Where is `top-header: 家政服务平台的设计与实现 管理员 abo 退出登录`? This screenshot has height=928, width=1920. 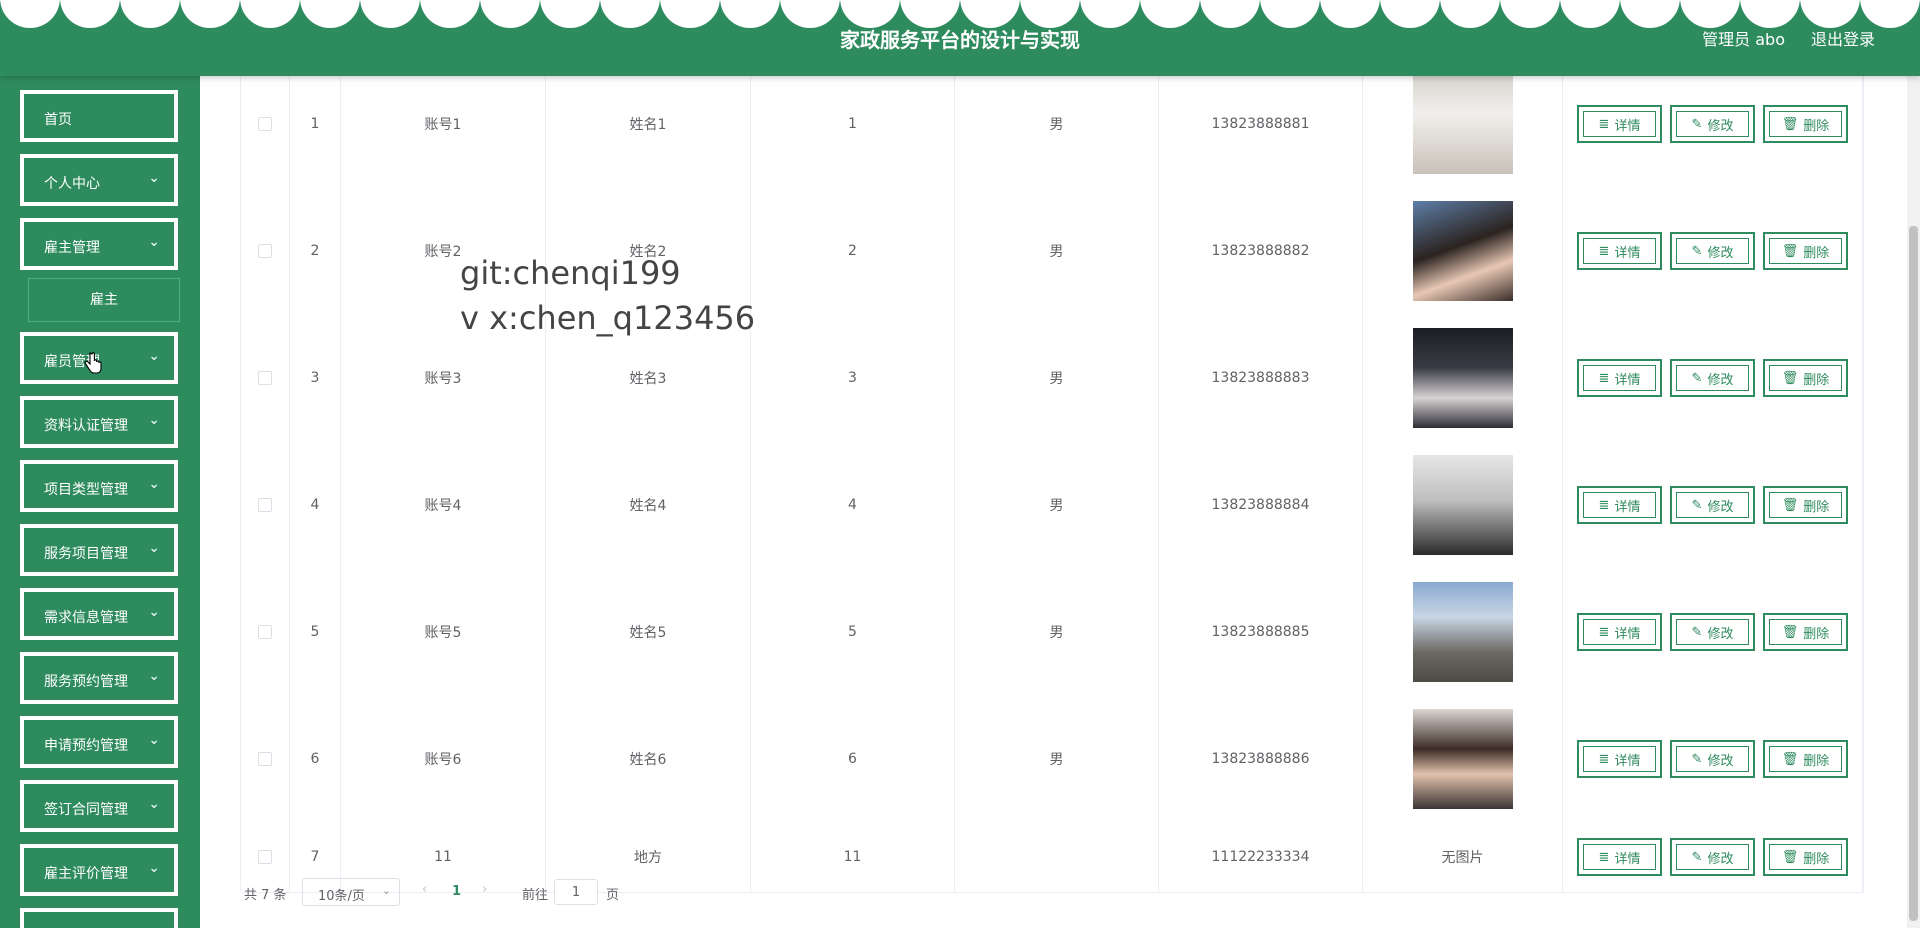 top-header: 家政服务平台的设计与实现 管理员 abo 退出登录 is located at coordinates (960, 38).